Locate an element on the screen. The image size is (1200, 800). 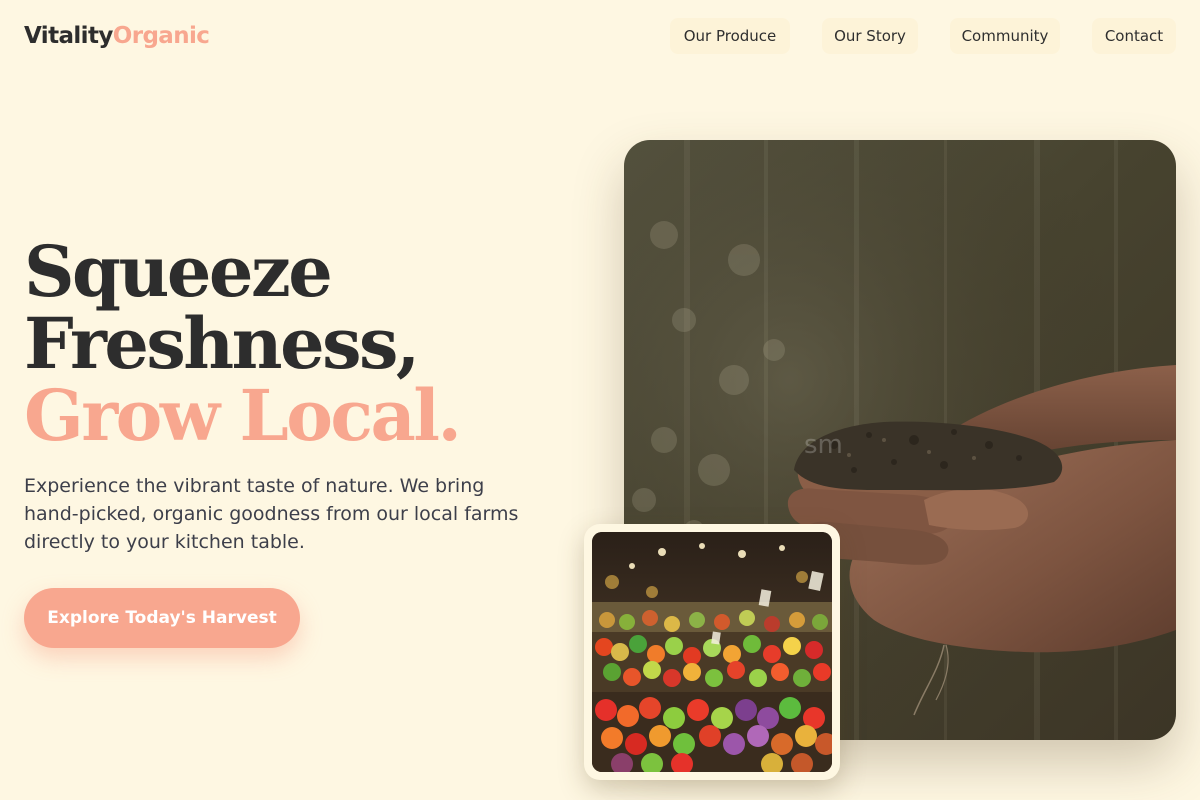
produce-market-image is located at coordinates (712, 652).